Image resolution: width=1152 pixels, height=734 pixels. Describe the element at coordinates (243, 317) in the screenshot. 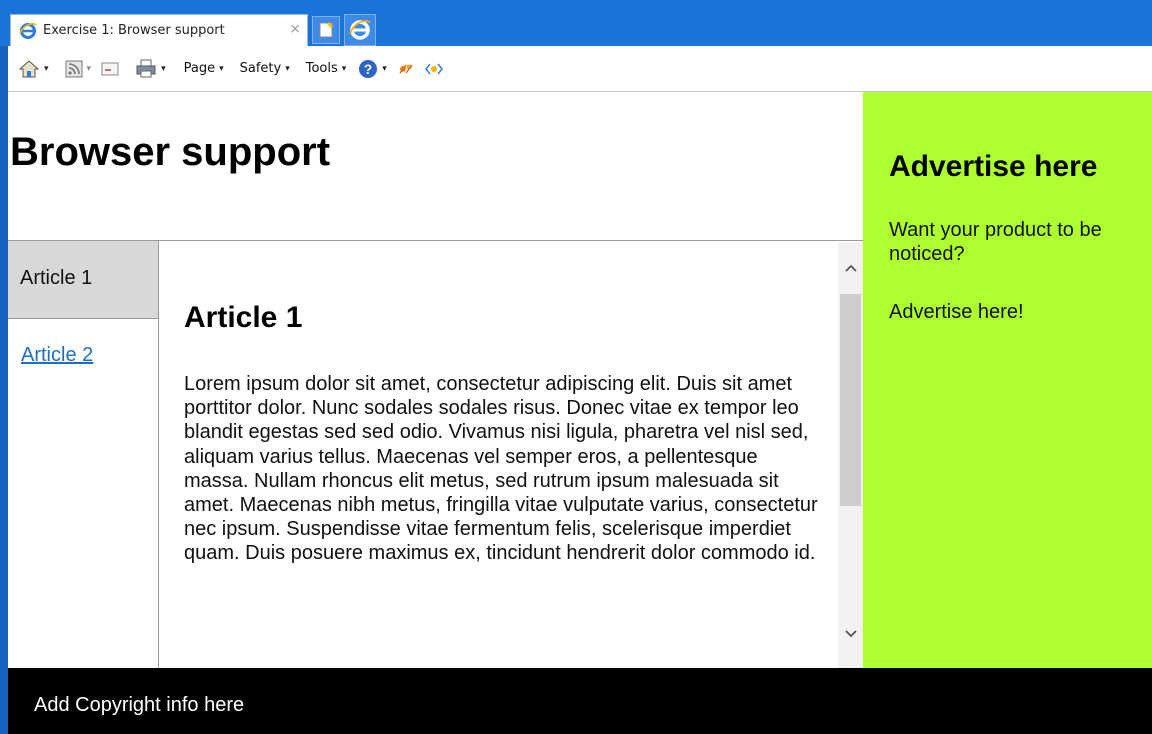

I see `article-title: Article 1` at that location.